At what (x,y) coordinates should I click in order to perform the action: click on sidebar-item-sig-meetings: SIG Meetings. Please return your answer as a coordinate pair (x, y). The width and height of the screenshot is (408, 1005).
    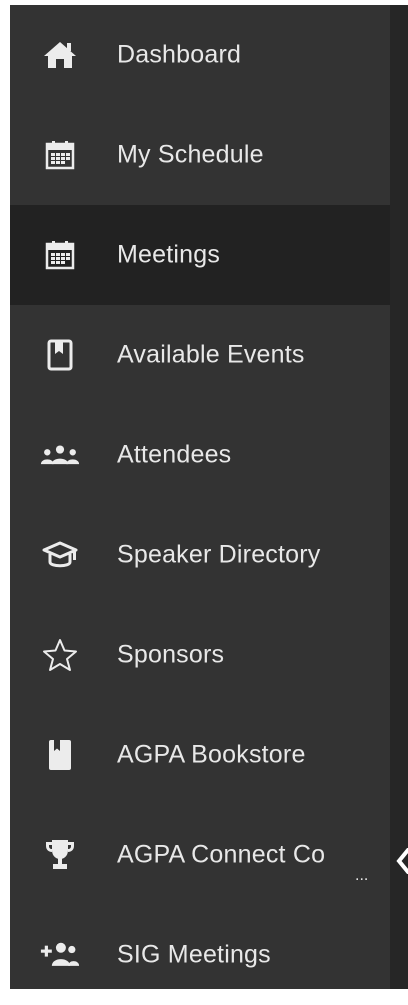
    Looking at the image, I should click on (200, 955).